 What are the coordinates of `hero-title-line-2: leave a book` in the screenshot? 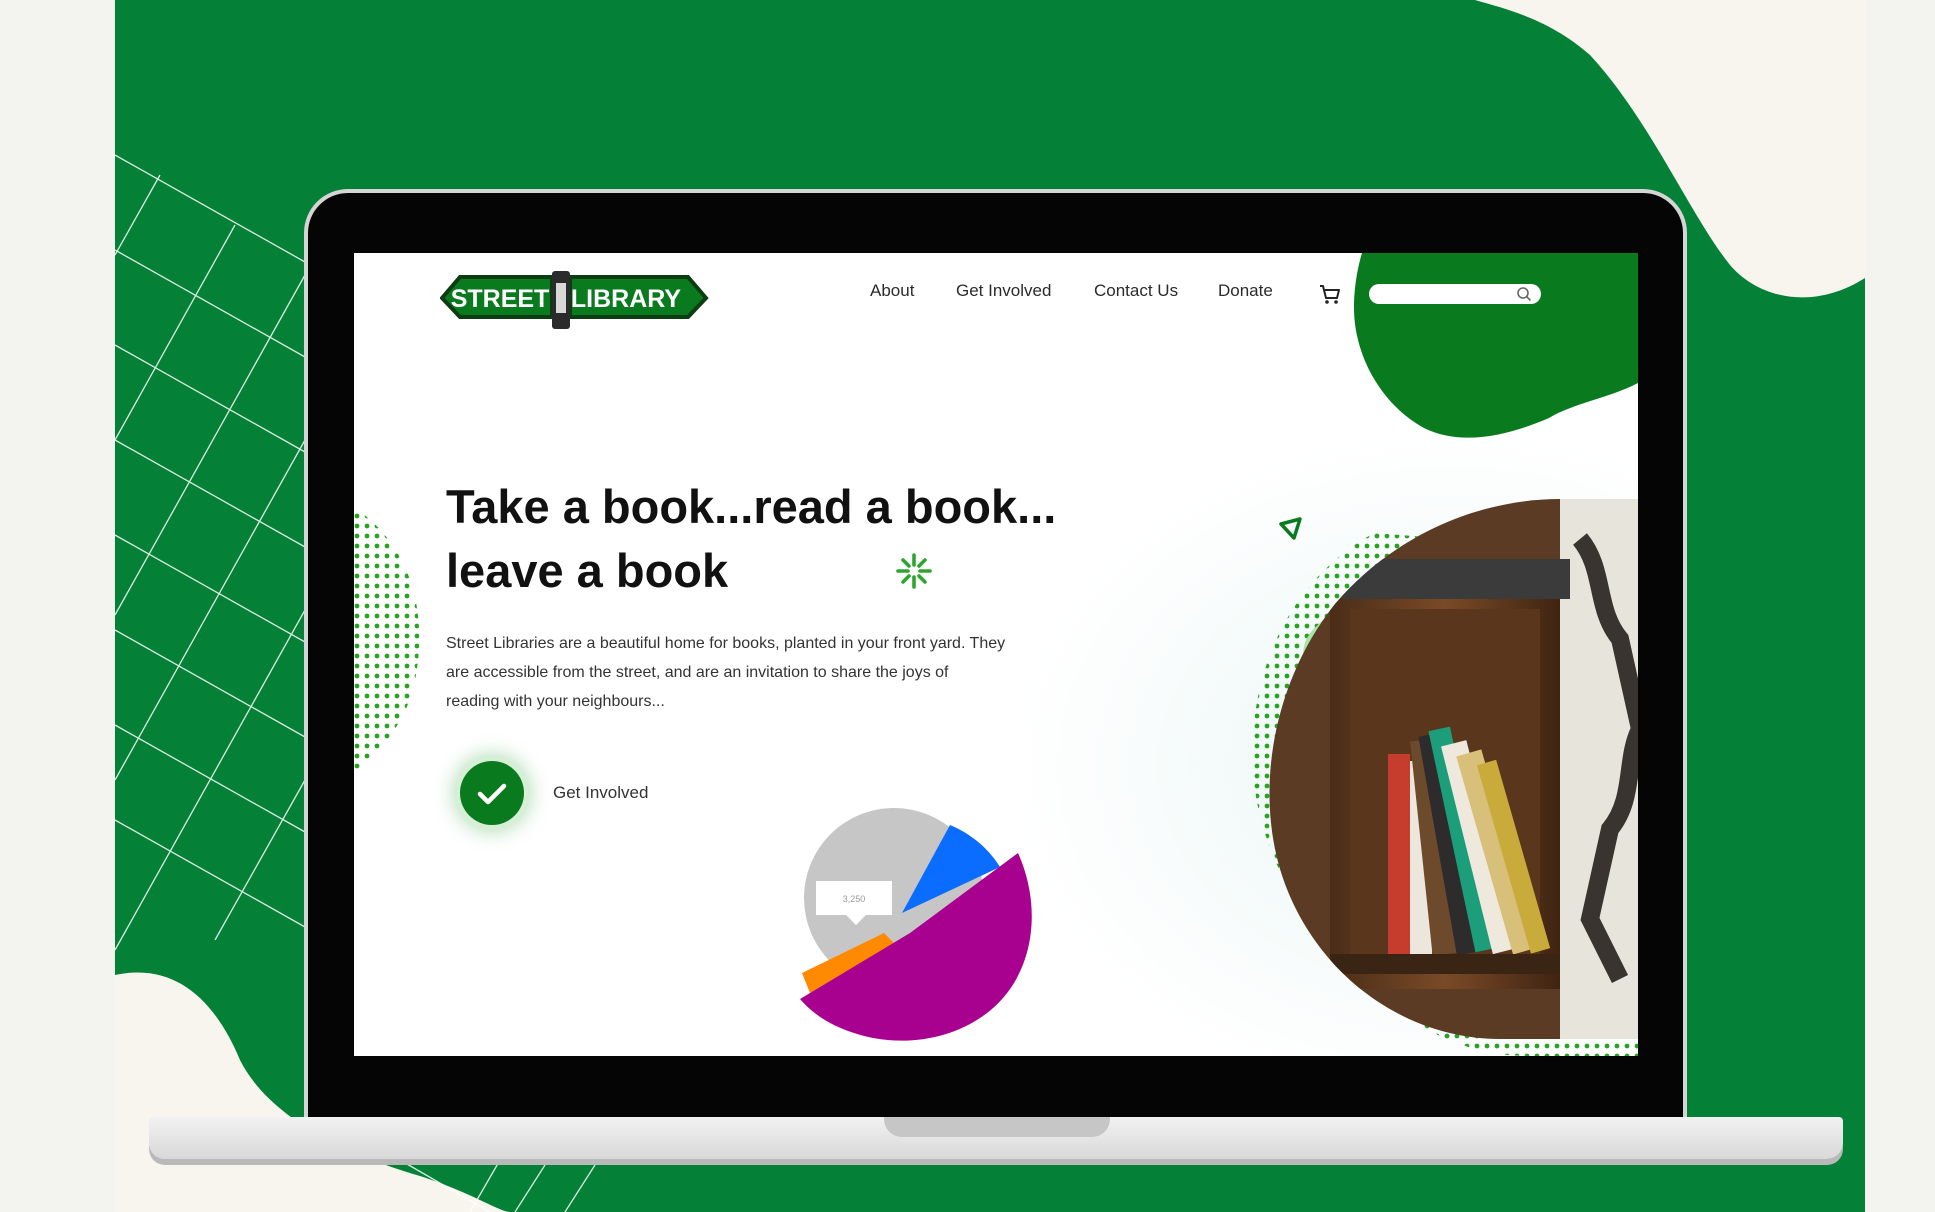 It's located at (587, 570).